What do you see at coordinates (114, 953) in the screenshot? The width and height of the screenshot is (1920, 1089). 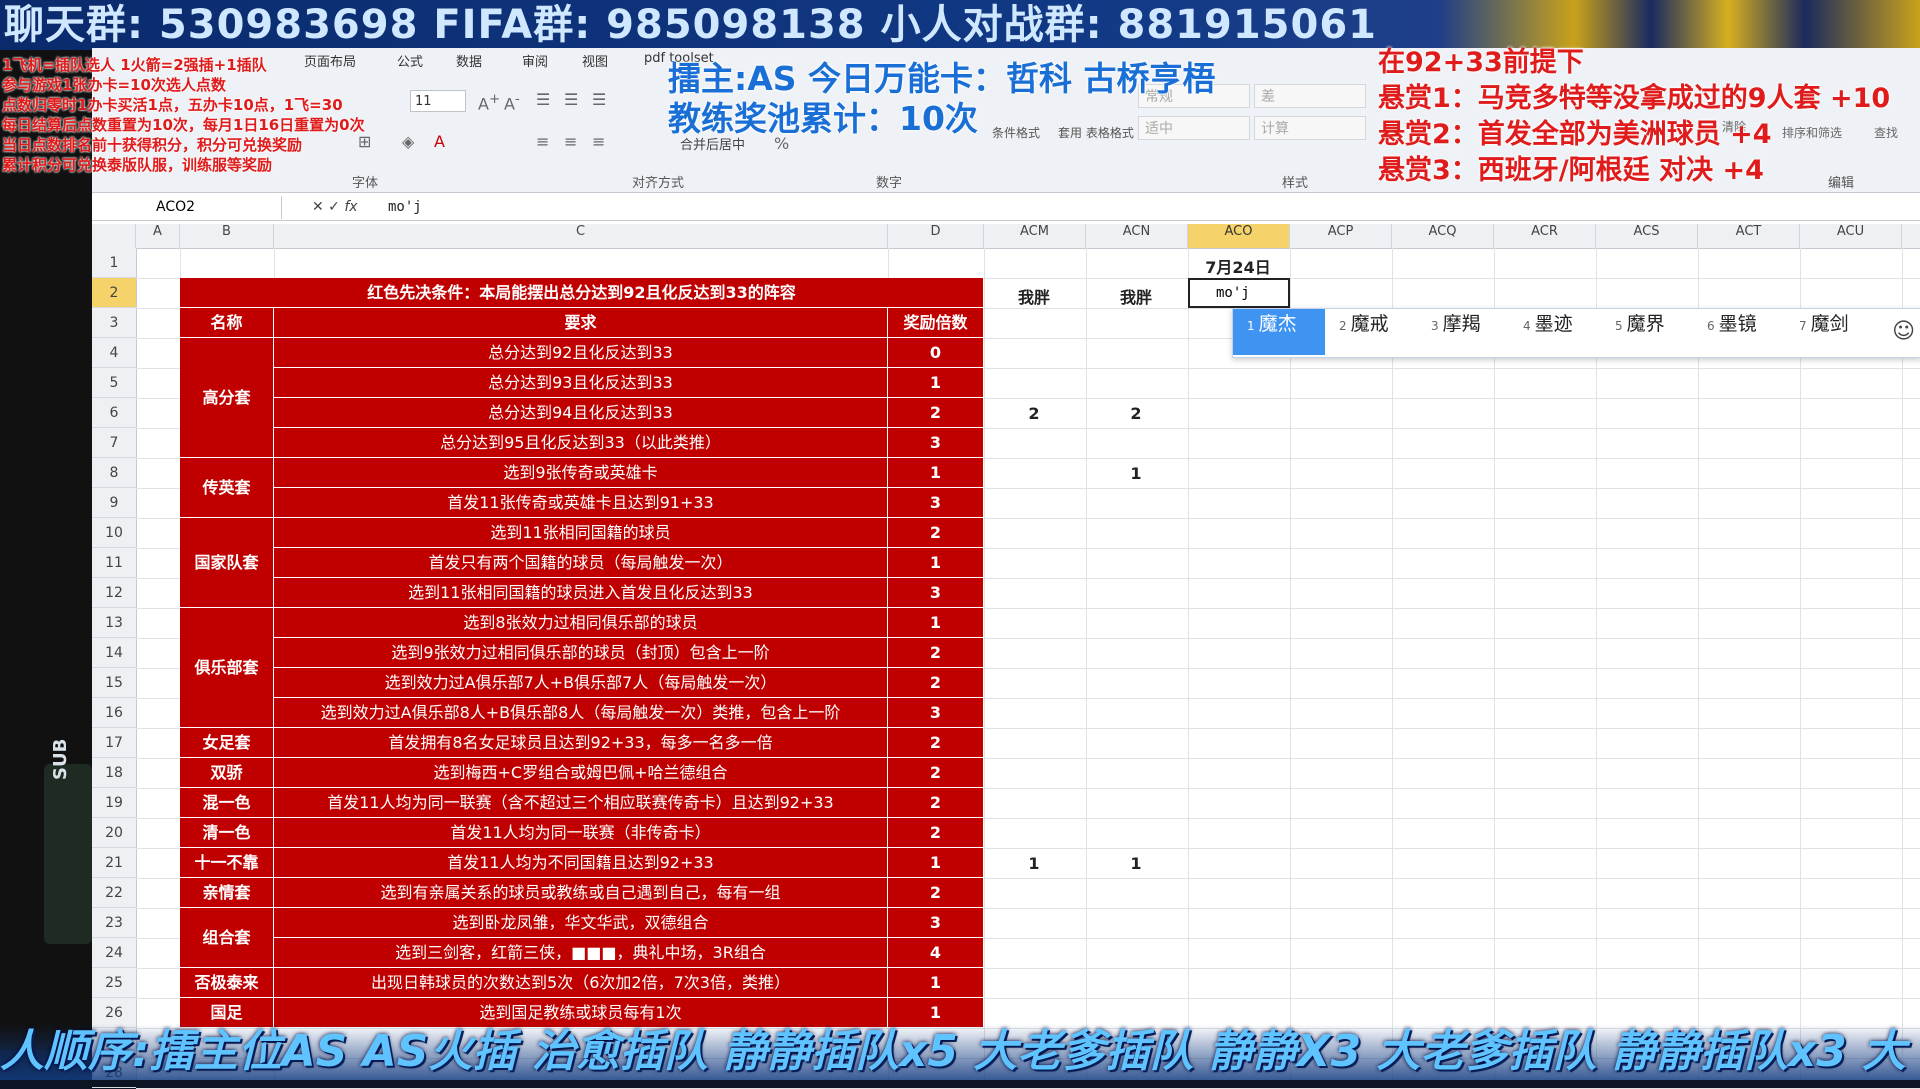 I see `row-header-24: 24` at bounding box center [114, 953].